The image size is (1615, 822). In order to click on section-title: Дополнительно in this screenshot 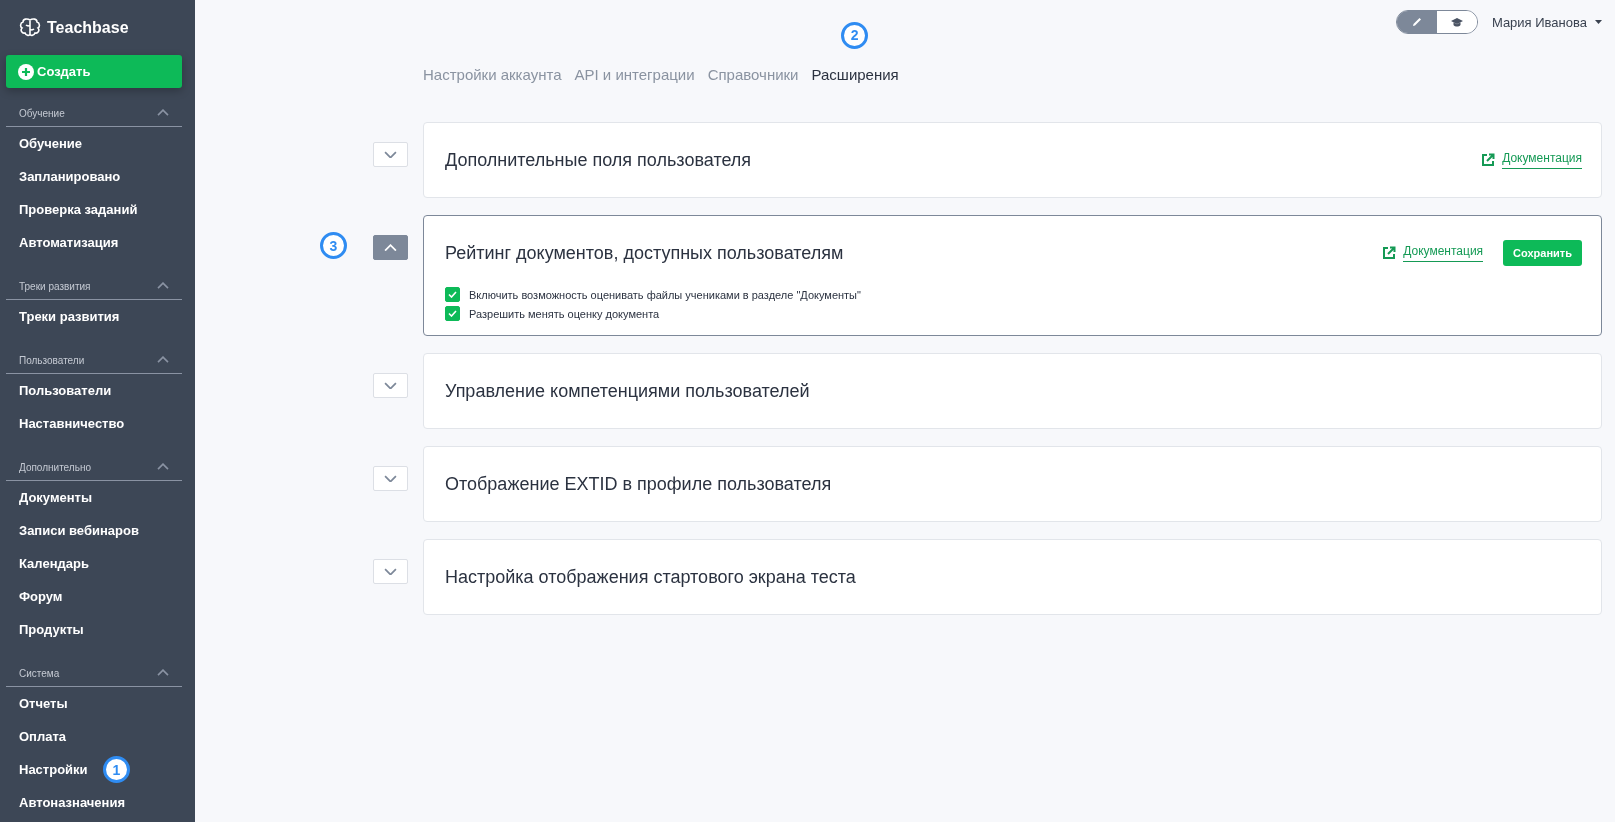, I will do `click(55, 467)`.